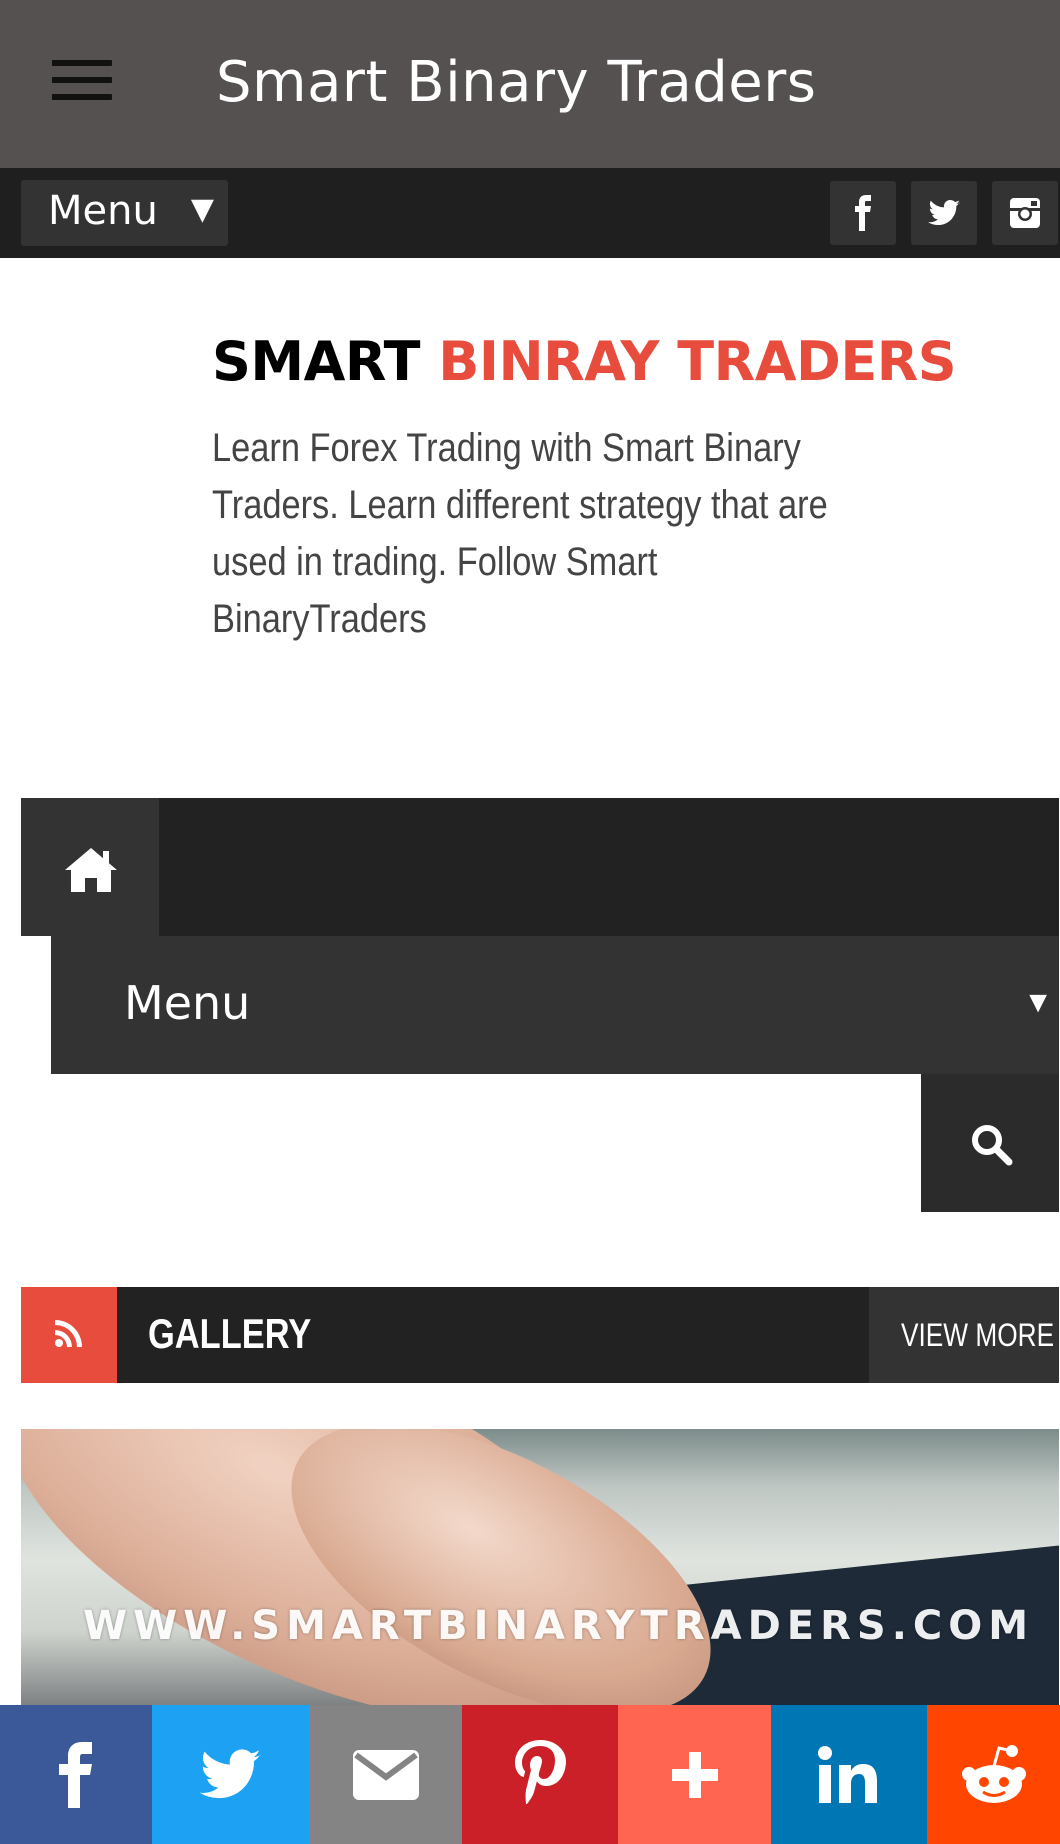 Image resolution: width=1060 pixels, height=1844 pixels. What do you see at coordinates (992, 1145) in the screenshot?
I see `search-icon` at bounding box center [992, 1145].